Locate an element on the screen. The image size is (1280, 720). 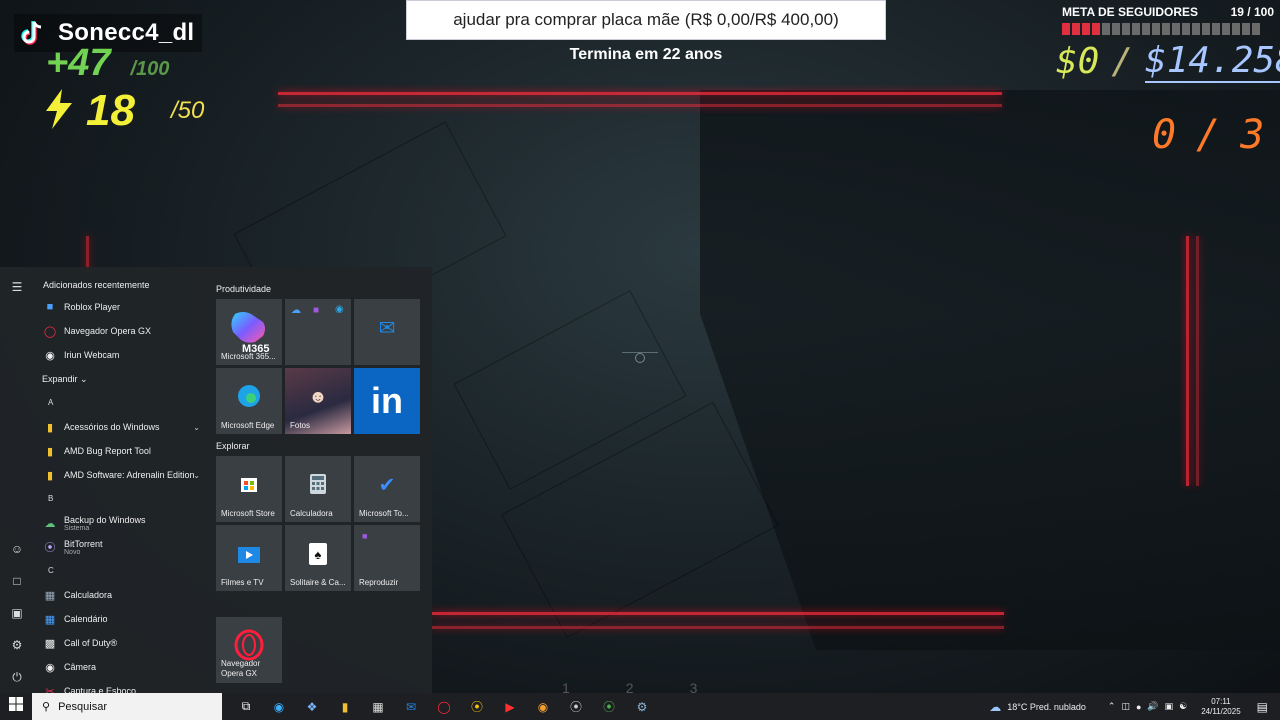
hud-kills: 0 / 3 is located at coordinates (1208, 135).